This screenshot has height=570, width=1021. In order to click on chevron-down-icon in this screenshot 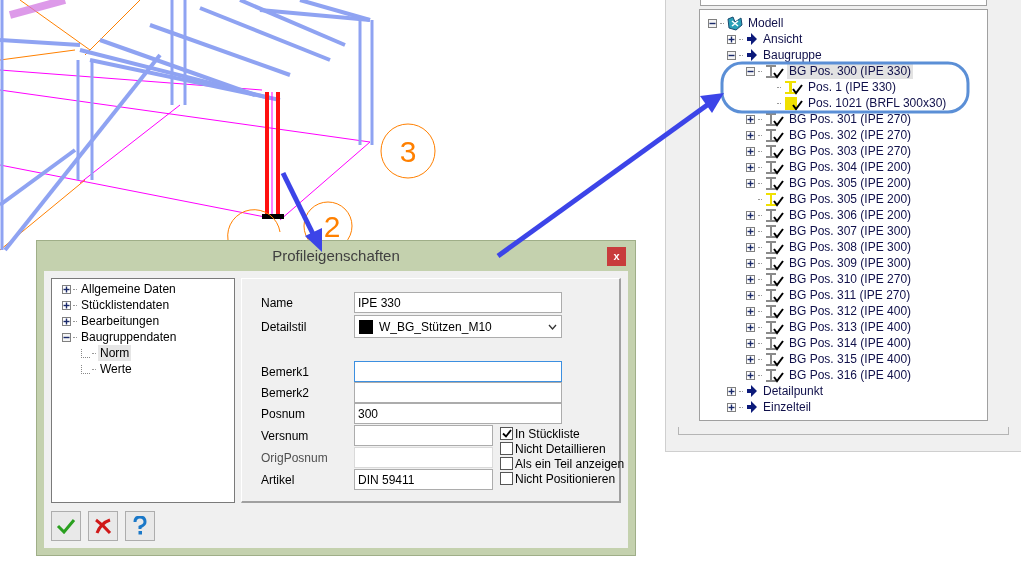, I will do `click(552, 326)`.